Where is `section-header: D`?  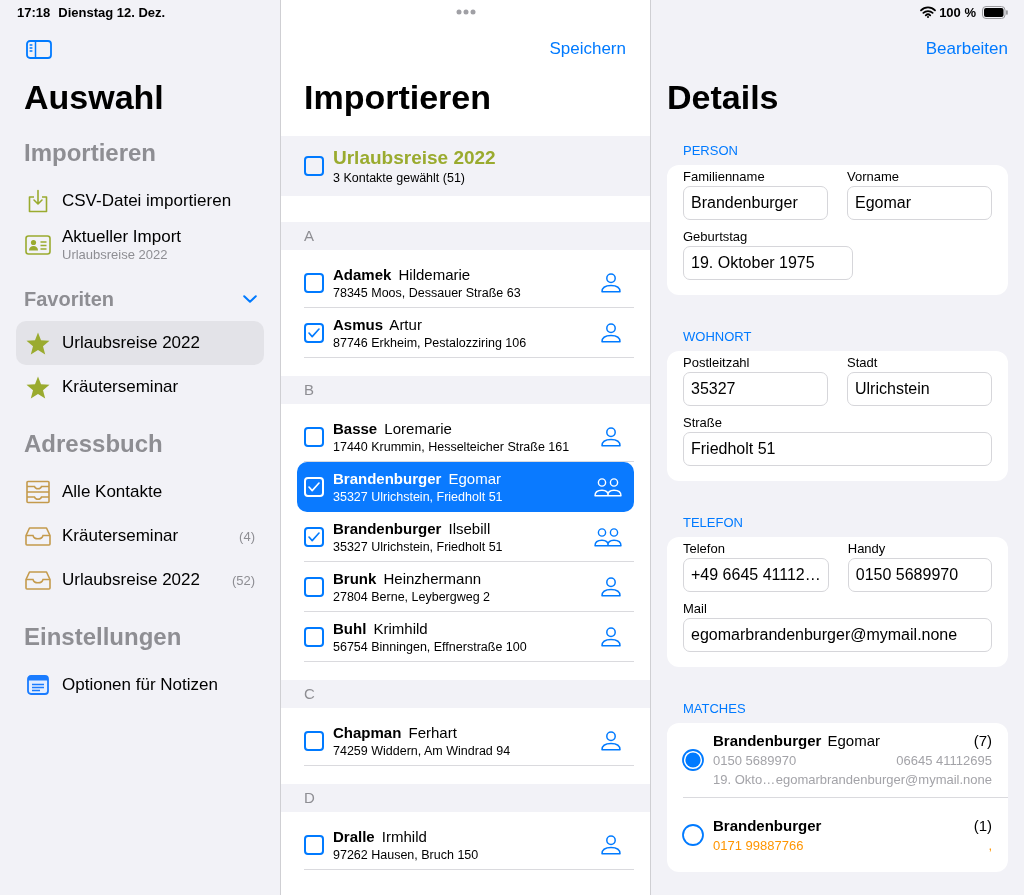
section-header: D is located at coordinates (465, 798).